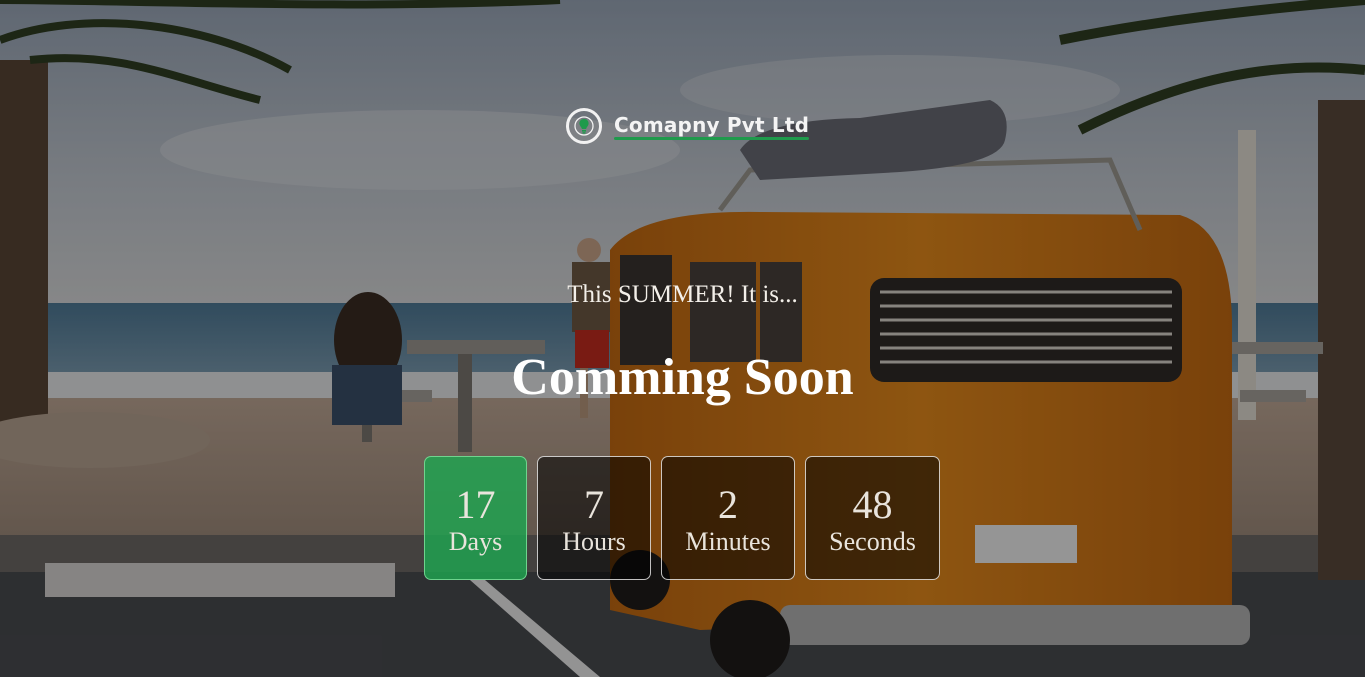 Image resolution: width=1365 pixels, height=677 pixels. Describe the element at coordinates (475, 504) in the screenshot. I see `days-value: 17` at that location.